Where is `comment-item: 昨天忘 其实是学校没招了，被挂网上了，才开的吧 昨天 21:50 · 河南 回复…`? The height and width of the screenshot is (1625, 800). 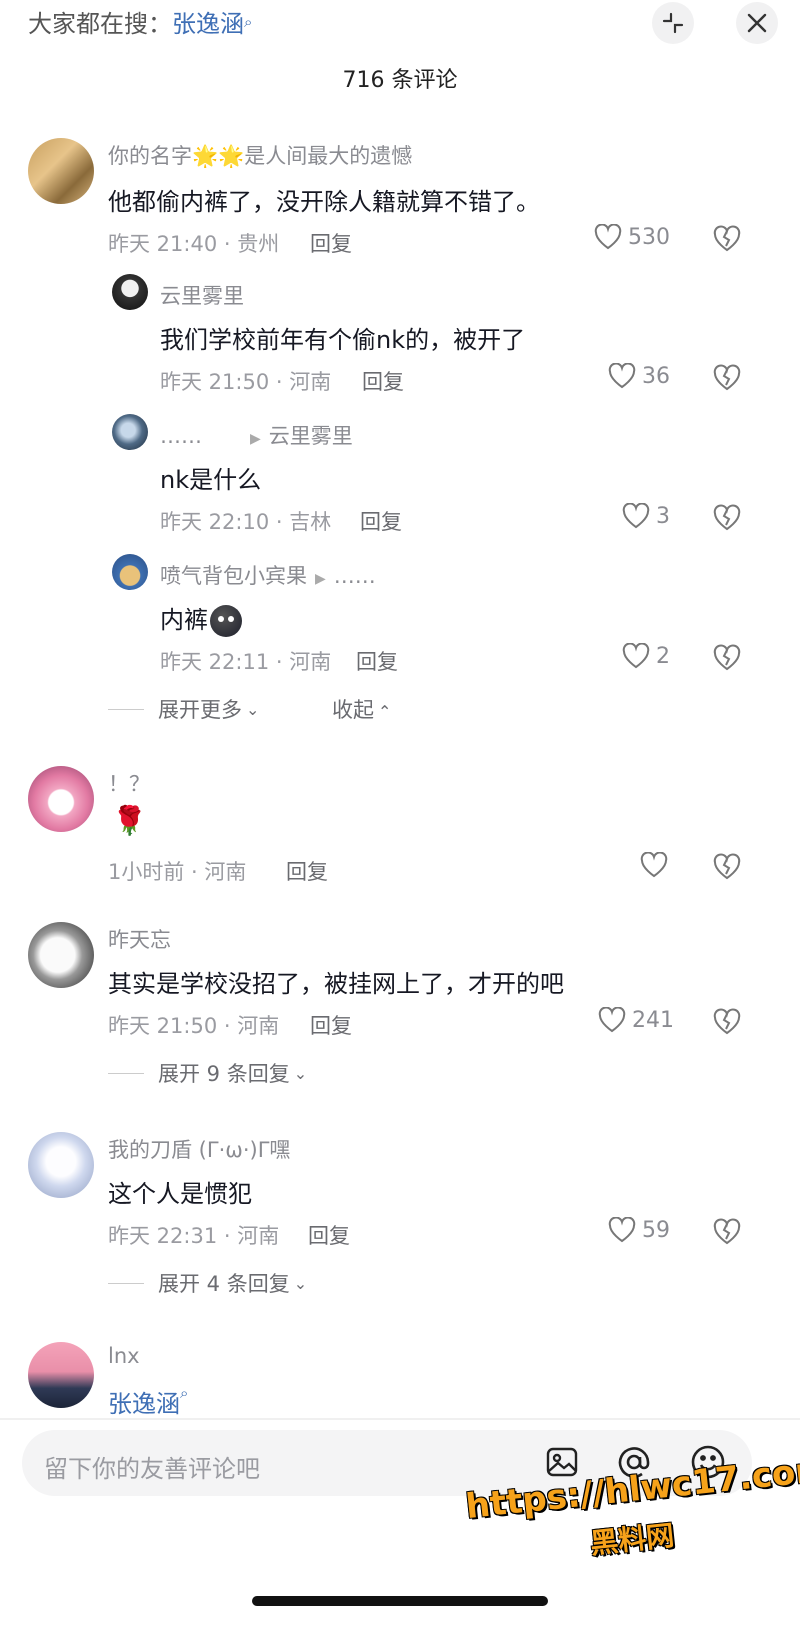 comment-item: 昨天忘 其实是学校没招了，被挂网上了，才开的吧 昨天 21:50 · 河南 回复… is located at coordinates (400, 1015).